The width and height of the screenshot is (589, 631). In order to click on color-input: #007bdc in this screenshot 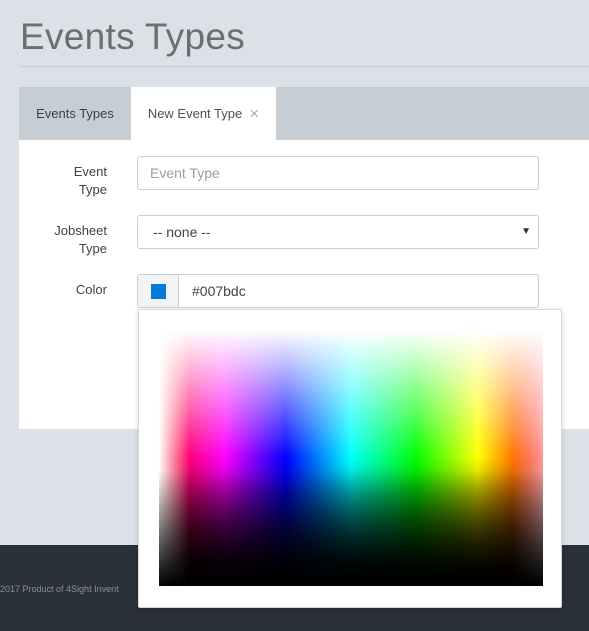, I will do `click(338, 291)`.